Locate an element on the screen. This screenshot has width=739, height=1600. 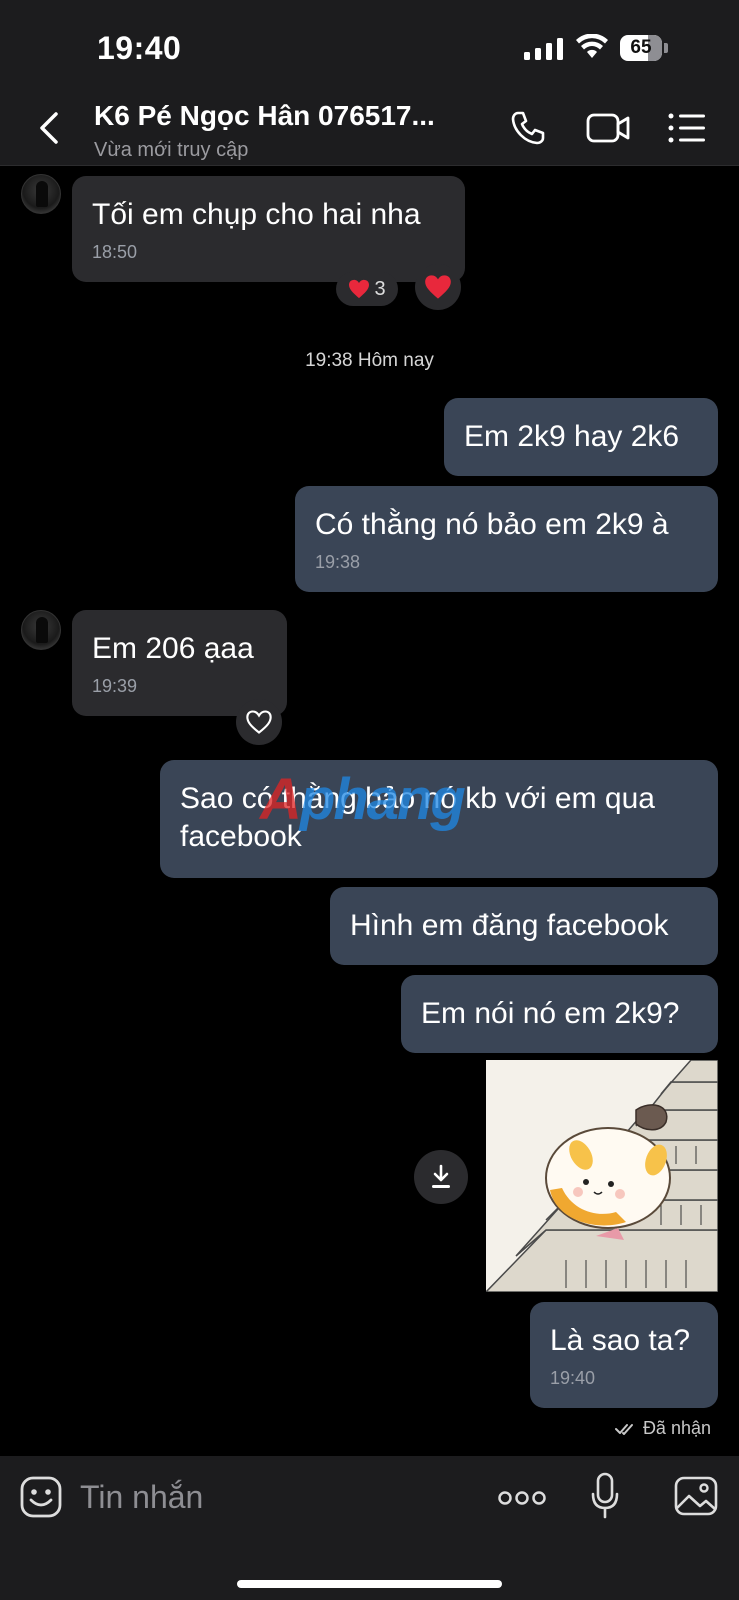
status-bar: 19:40 65 is located at coordinates (369, 46).